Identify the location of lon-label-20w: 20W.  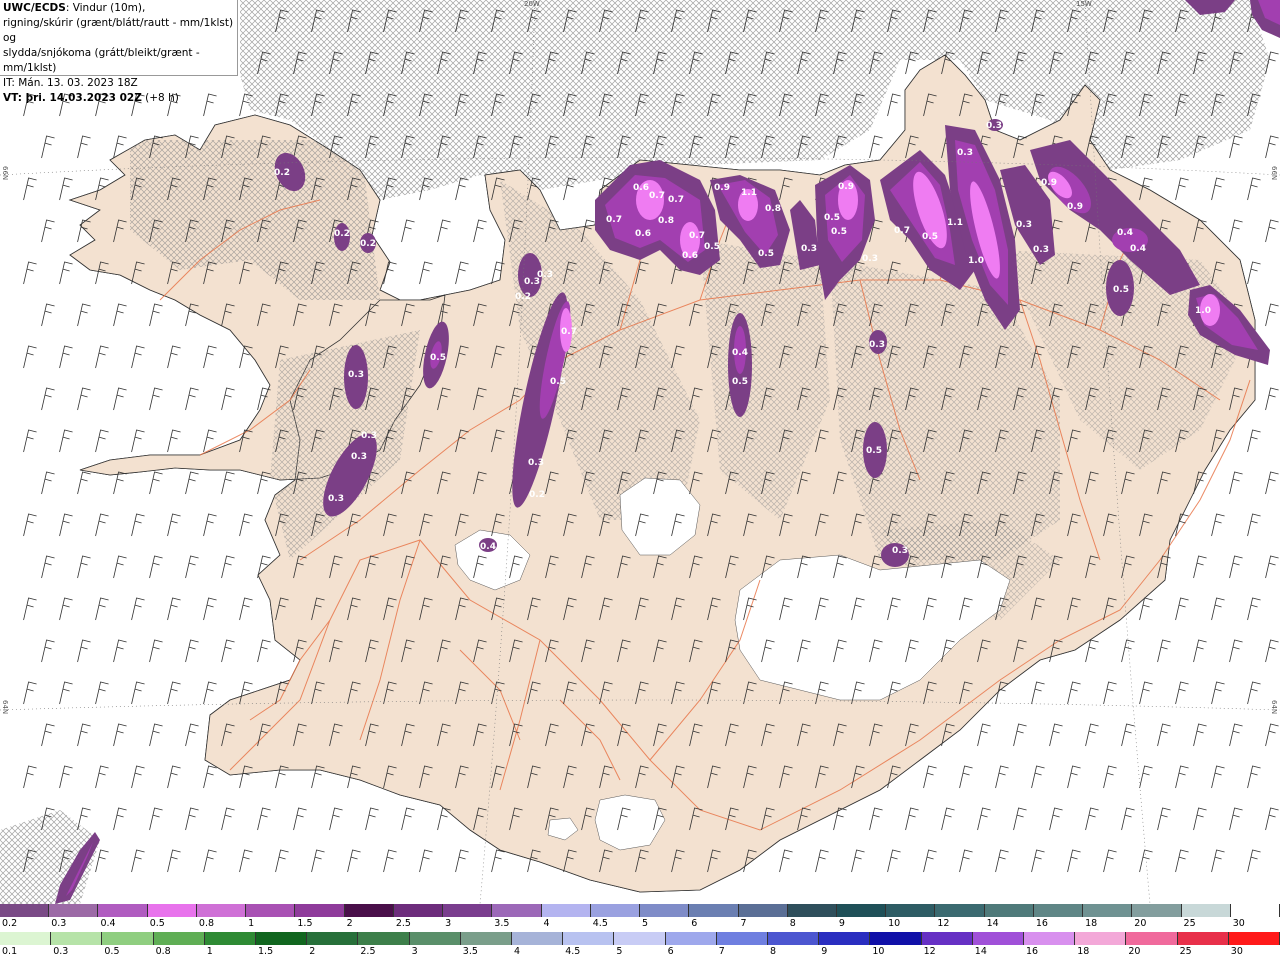
(532, 4).